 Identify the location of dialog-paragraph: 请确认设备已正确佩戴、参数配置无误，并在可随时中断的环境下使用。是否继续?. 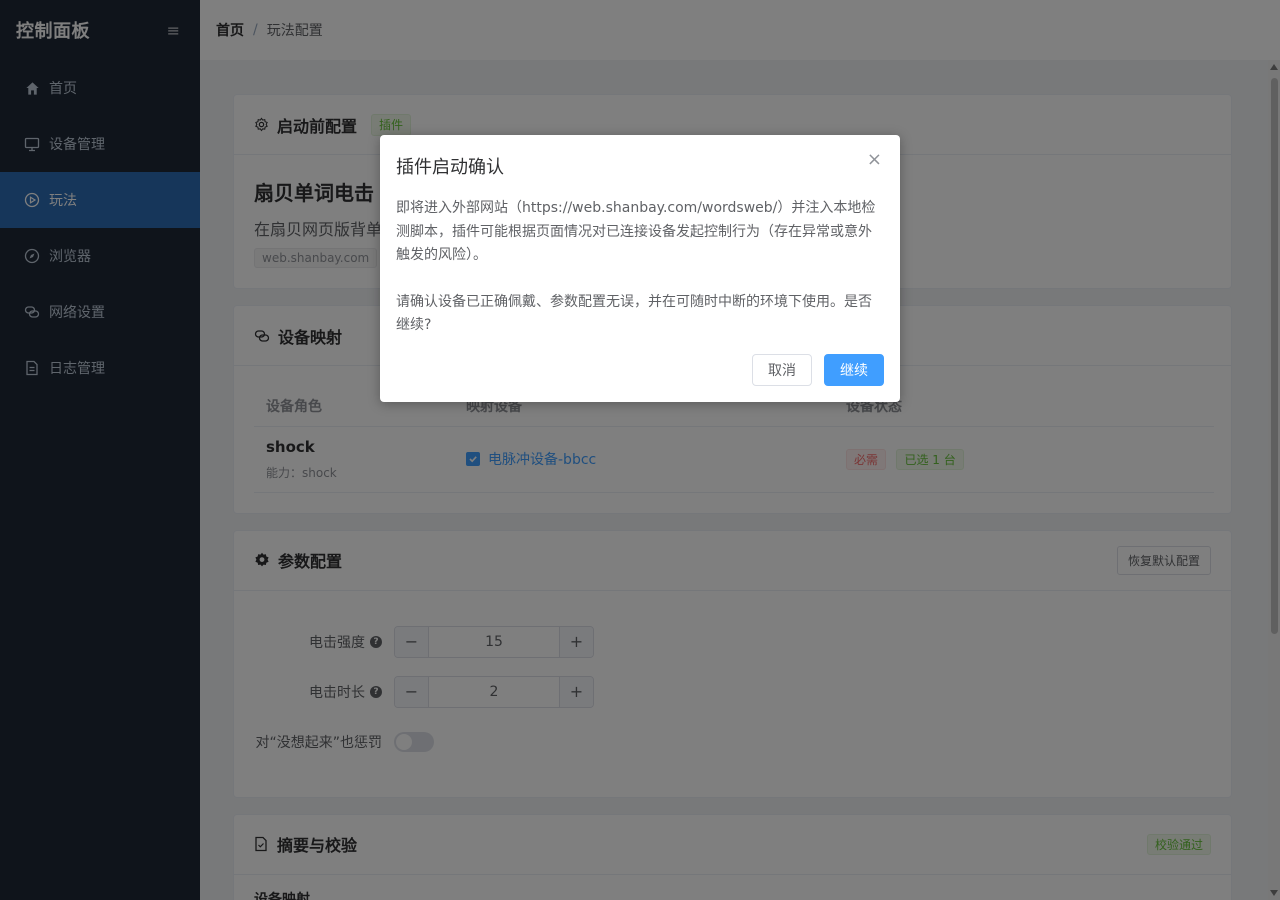
(634, 313).